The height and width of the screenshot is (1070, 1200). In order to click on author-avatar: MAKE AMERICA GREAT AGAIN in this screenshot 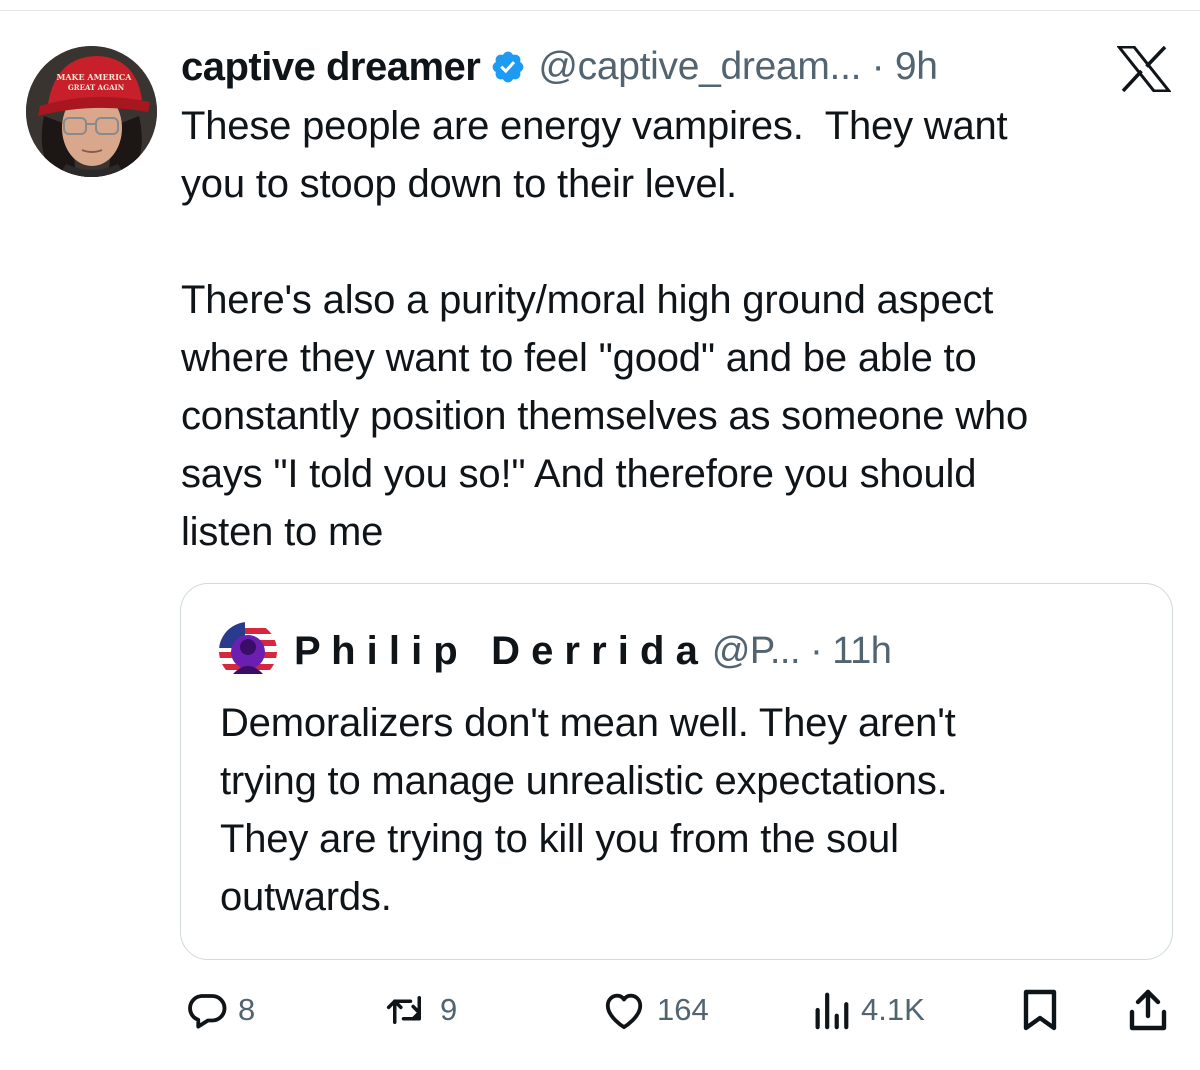, I will do `click(91, 111)`.